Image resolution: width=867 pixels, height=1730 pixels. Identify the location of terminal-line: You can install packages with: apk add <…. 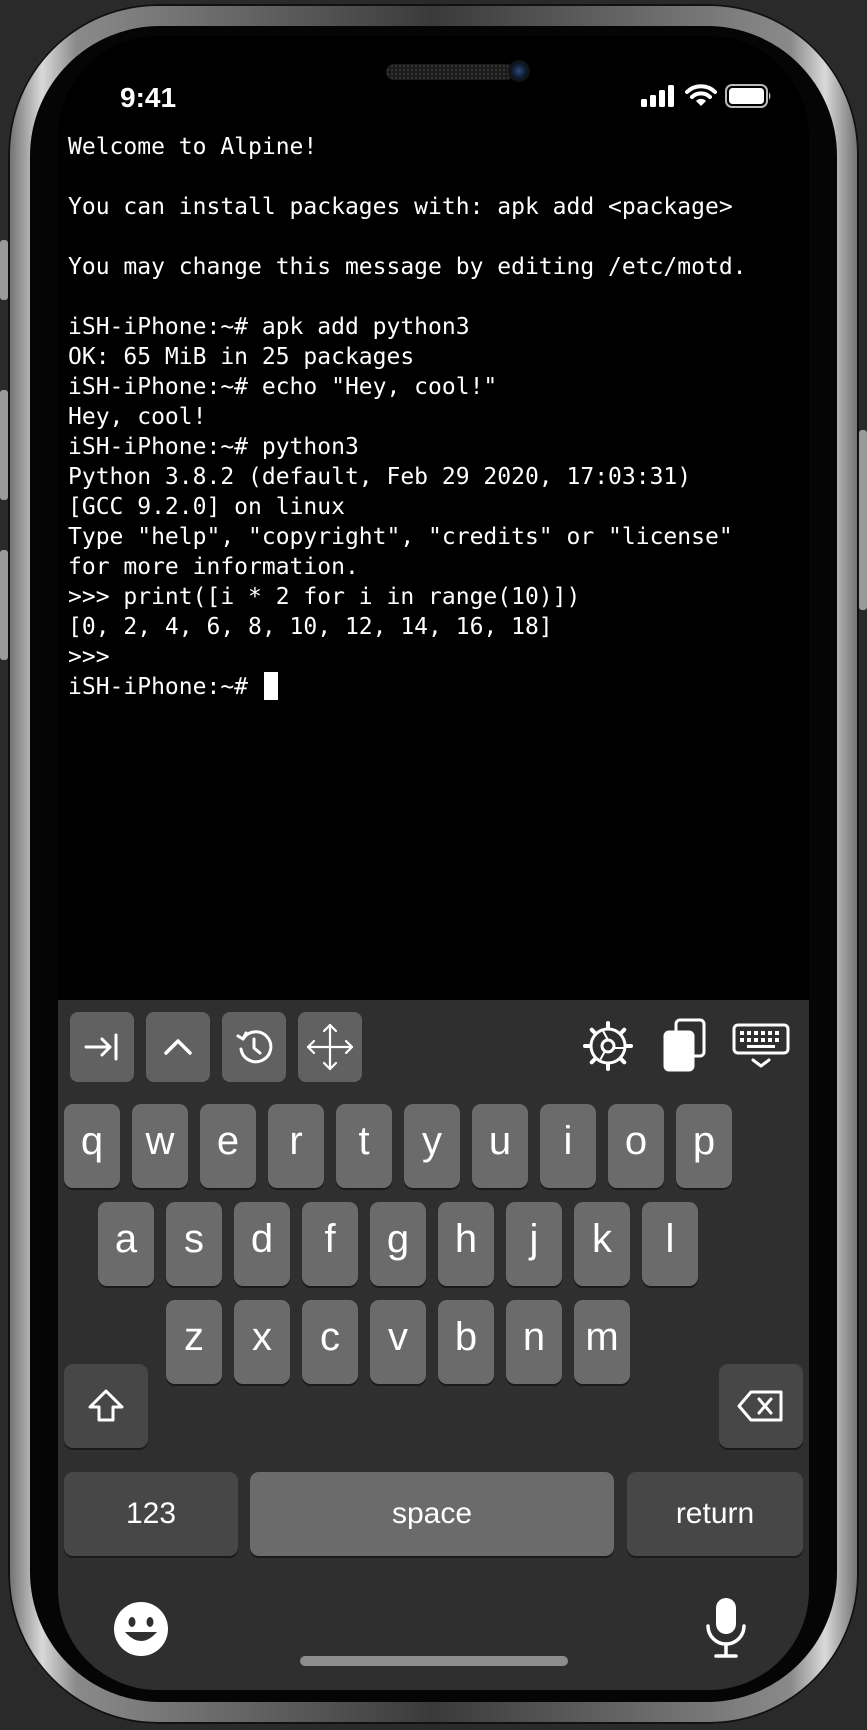
(400, 207).